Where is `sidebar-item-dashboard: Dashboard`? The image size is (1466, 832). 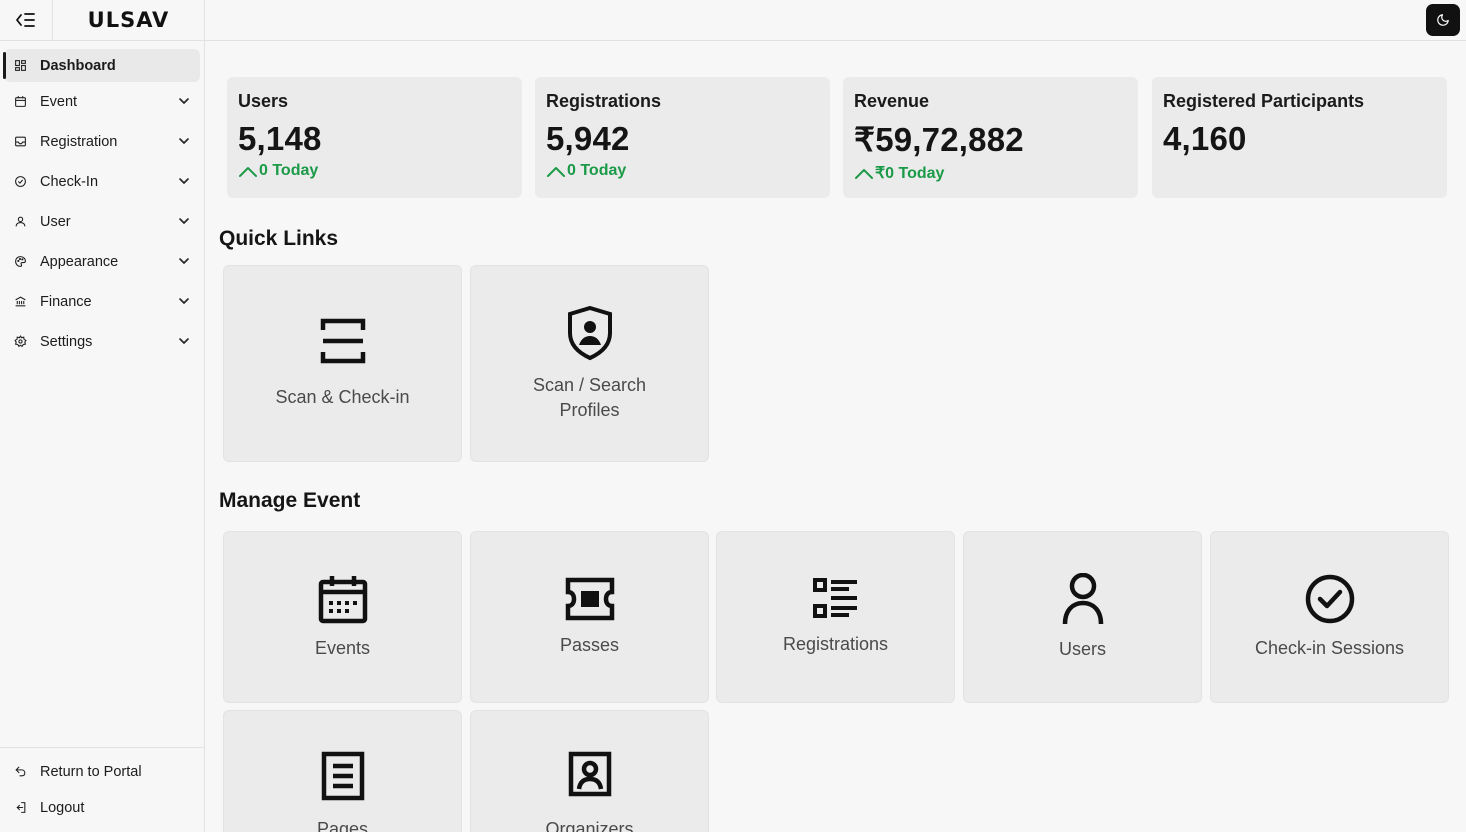 sidebar-item-dashboard: Dashboard is located at coordinates (101, 65).